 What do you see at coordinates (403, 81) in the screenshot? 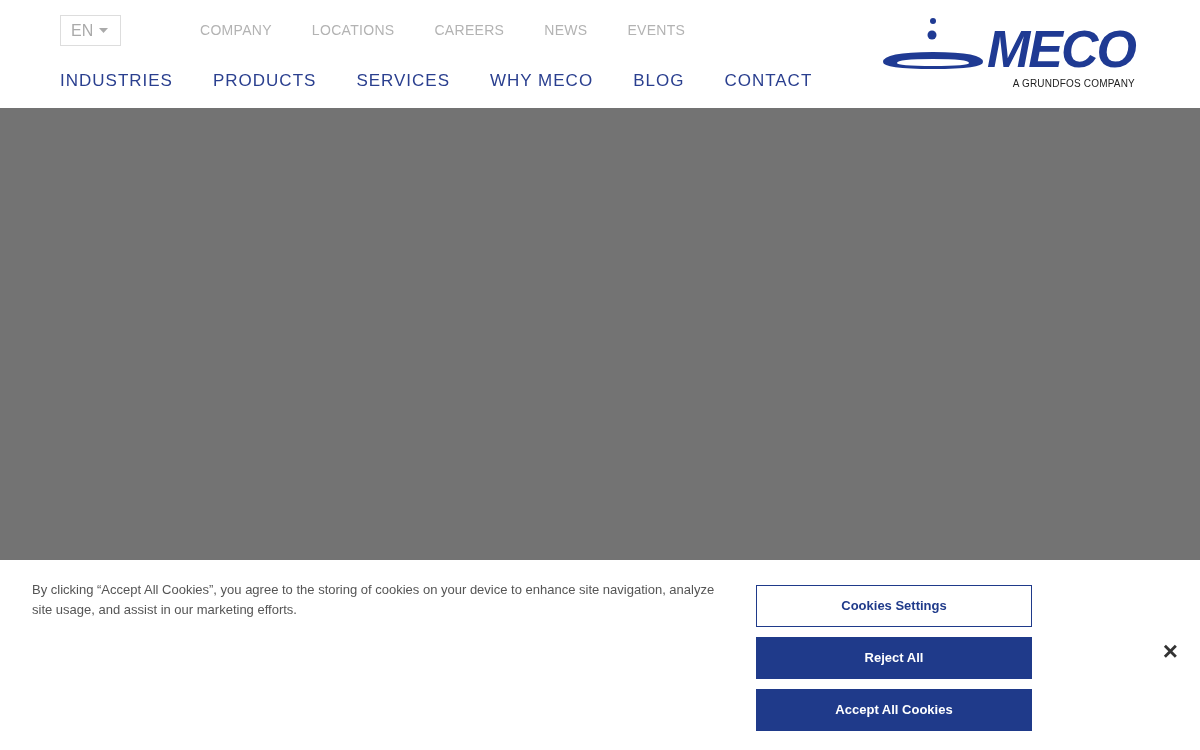
I see `main-nav-link: SERVICES` at bounding box center [403, 81].